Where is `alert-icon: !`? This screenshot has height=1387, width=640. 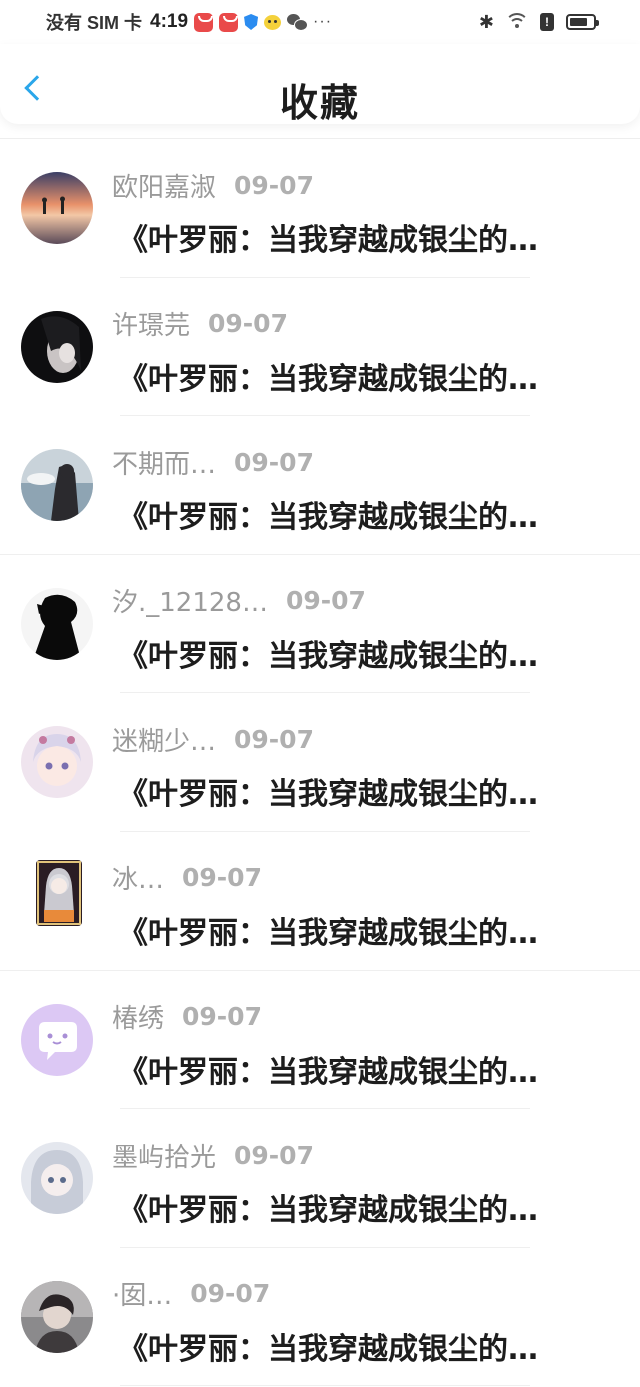
alert-icon: ! is located at coordinates (547, 22).